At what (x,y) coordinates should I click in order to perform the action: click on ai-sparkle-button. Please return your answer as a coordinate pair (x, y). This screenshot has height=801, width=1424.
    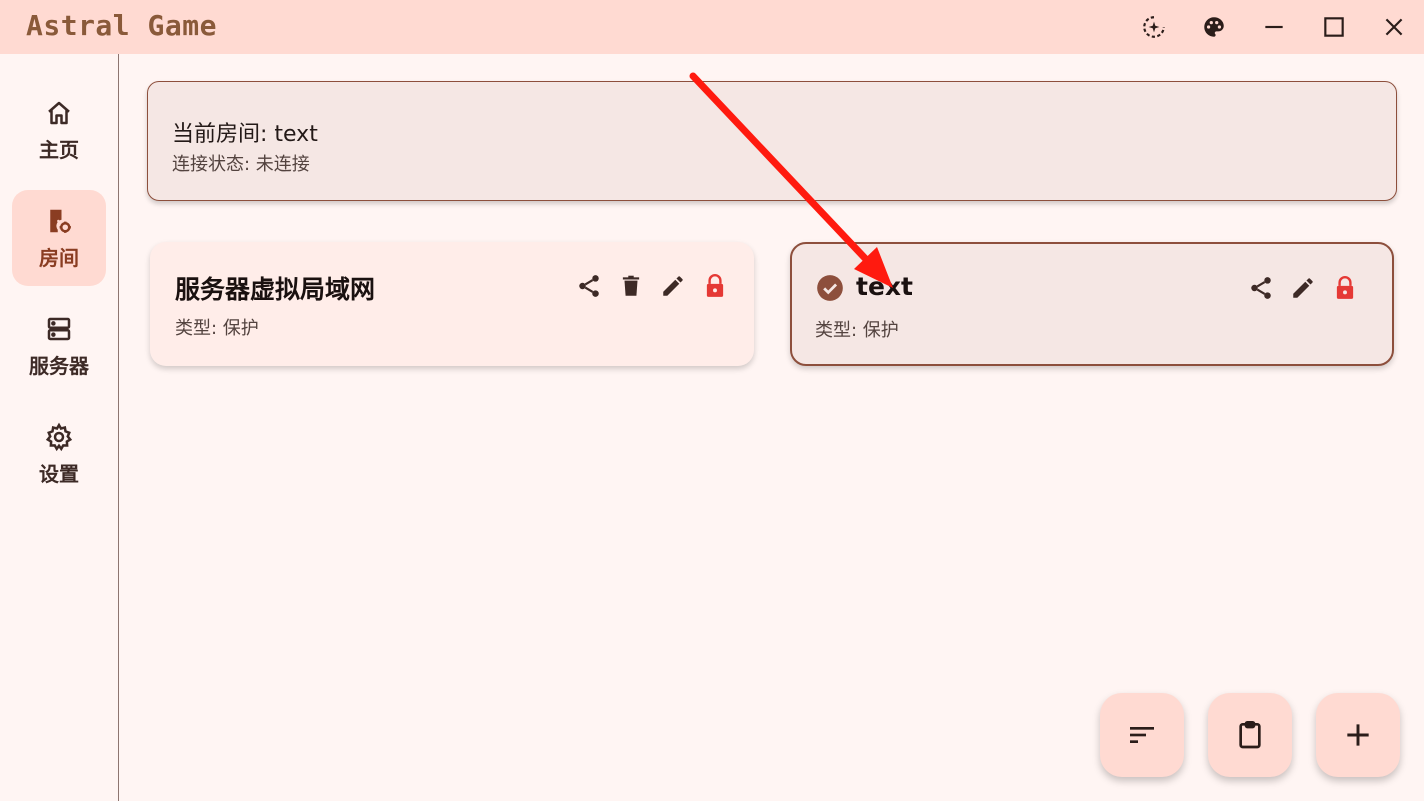
    Looking at the image, I should click on (1154, 27).